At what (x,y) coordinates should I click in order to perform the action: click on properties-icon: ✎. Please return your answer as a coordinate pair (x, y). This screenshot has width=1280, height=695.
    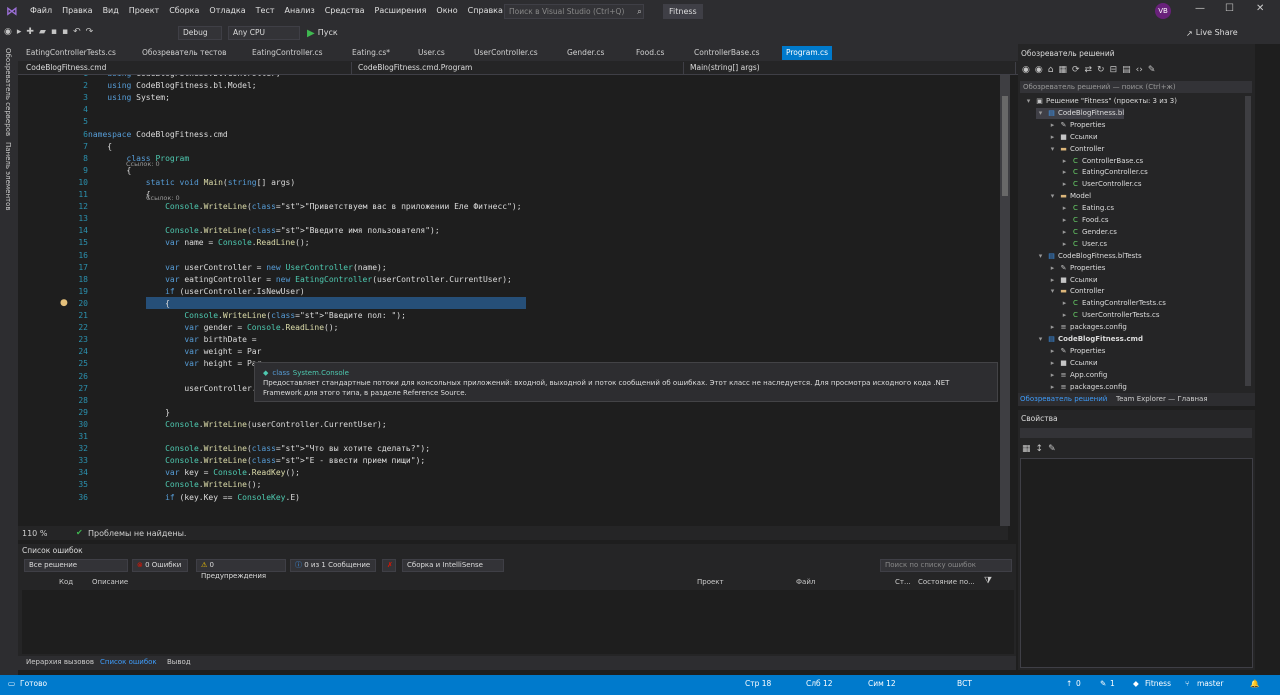
    Looking at the image, I should click on (1152, 70).